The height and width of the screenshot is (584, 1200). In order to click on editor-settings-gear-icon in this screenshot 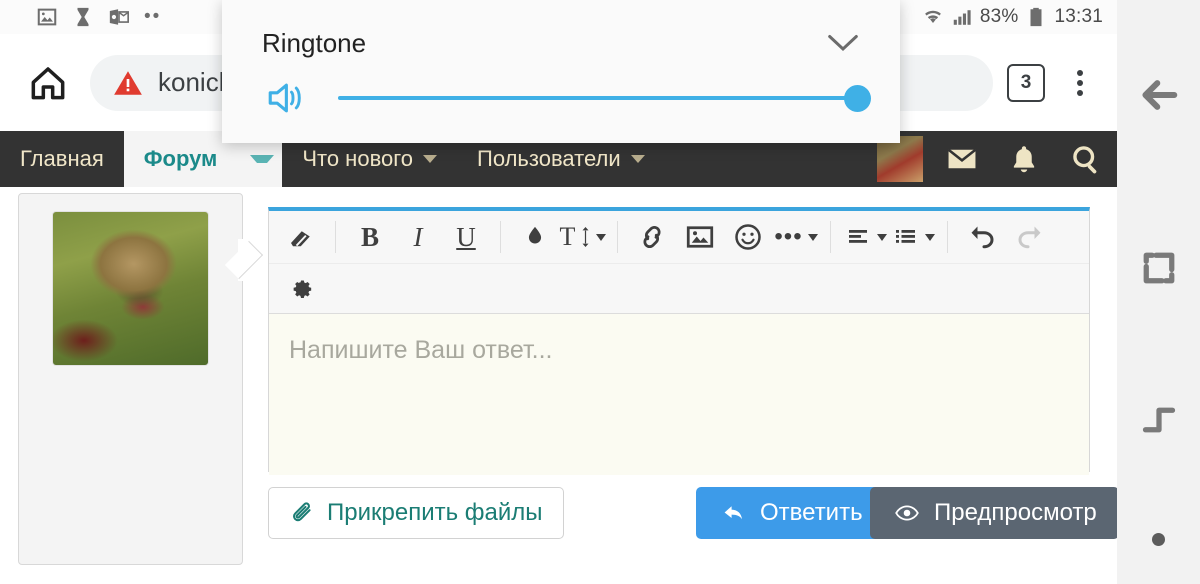, I will do `click(302, 288)`.